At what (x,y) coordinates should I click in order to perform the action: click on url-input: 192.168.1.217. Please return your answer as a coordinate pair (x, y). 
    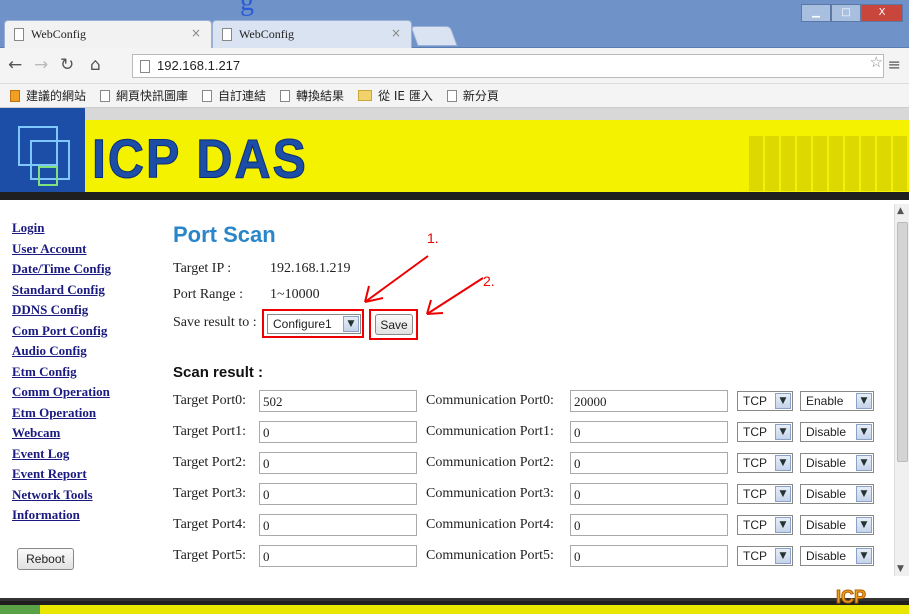
    Looking at the image, I should click on (508, 66).